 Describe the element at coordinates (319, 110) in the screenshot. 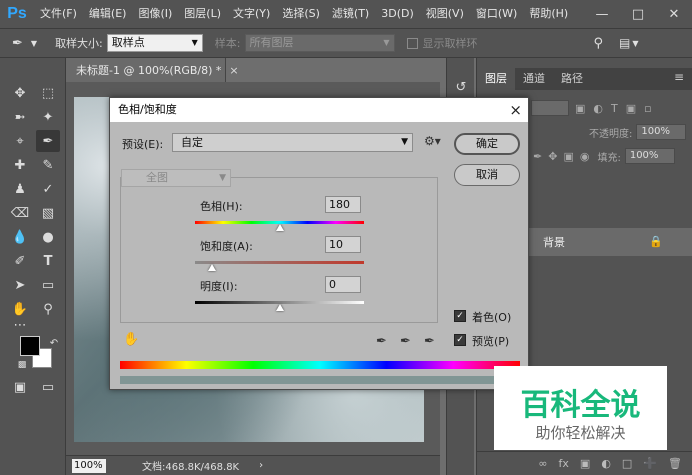

I see `dialog-titlebar: 色相/饱和度 ×` at that location.